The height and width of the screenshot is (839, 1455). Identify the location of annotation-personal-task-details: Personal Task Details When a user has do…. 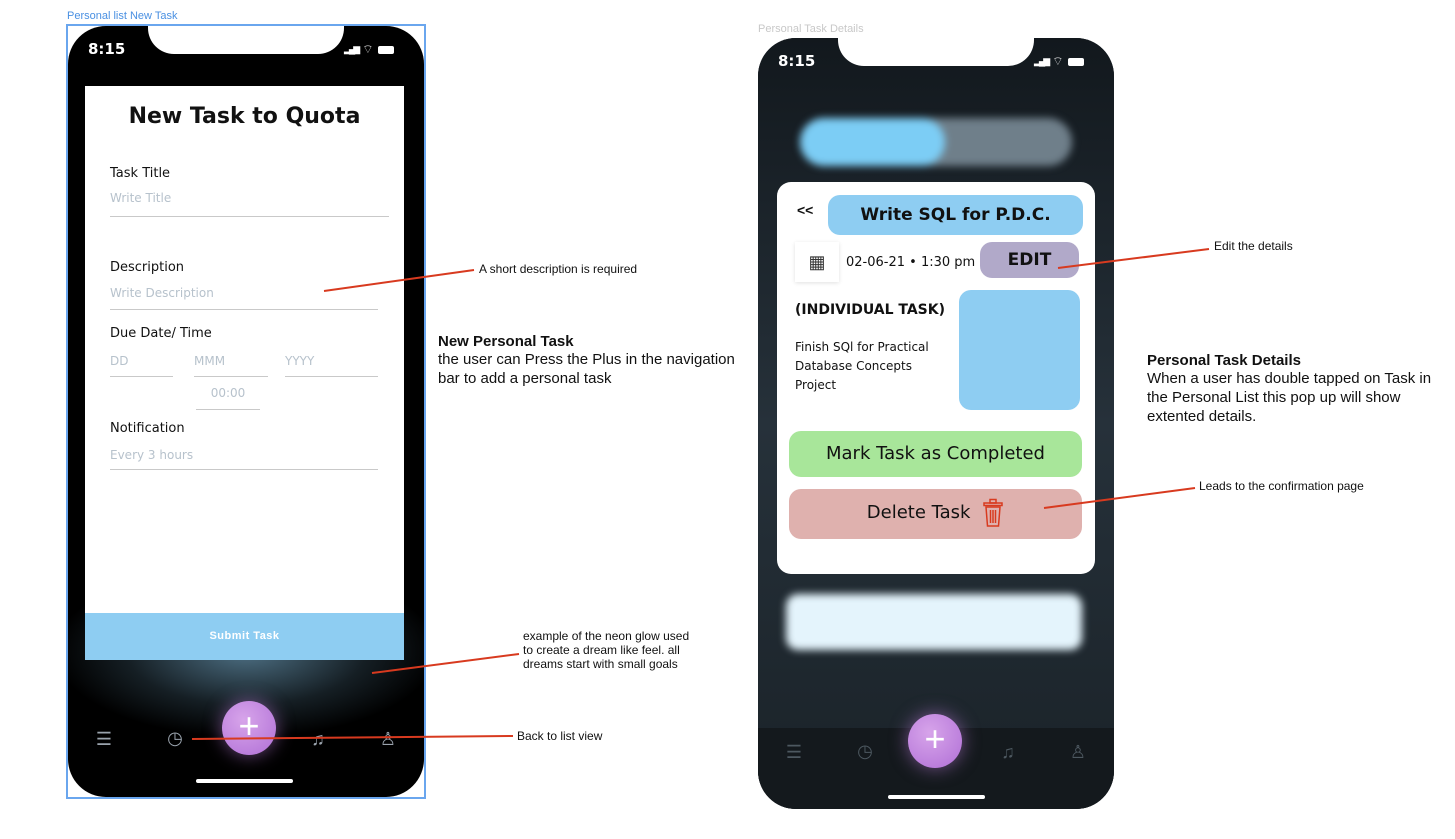
(1292, 389).